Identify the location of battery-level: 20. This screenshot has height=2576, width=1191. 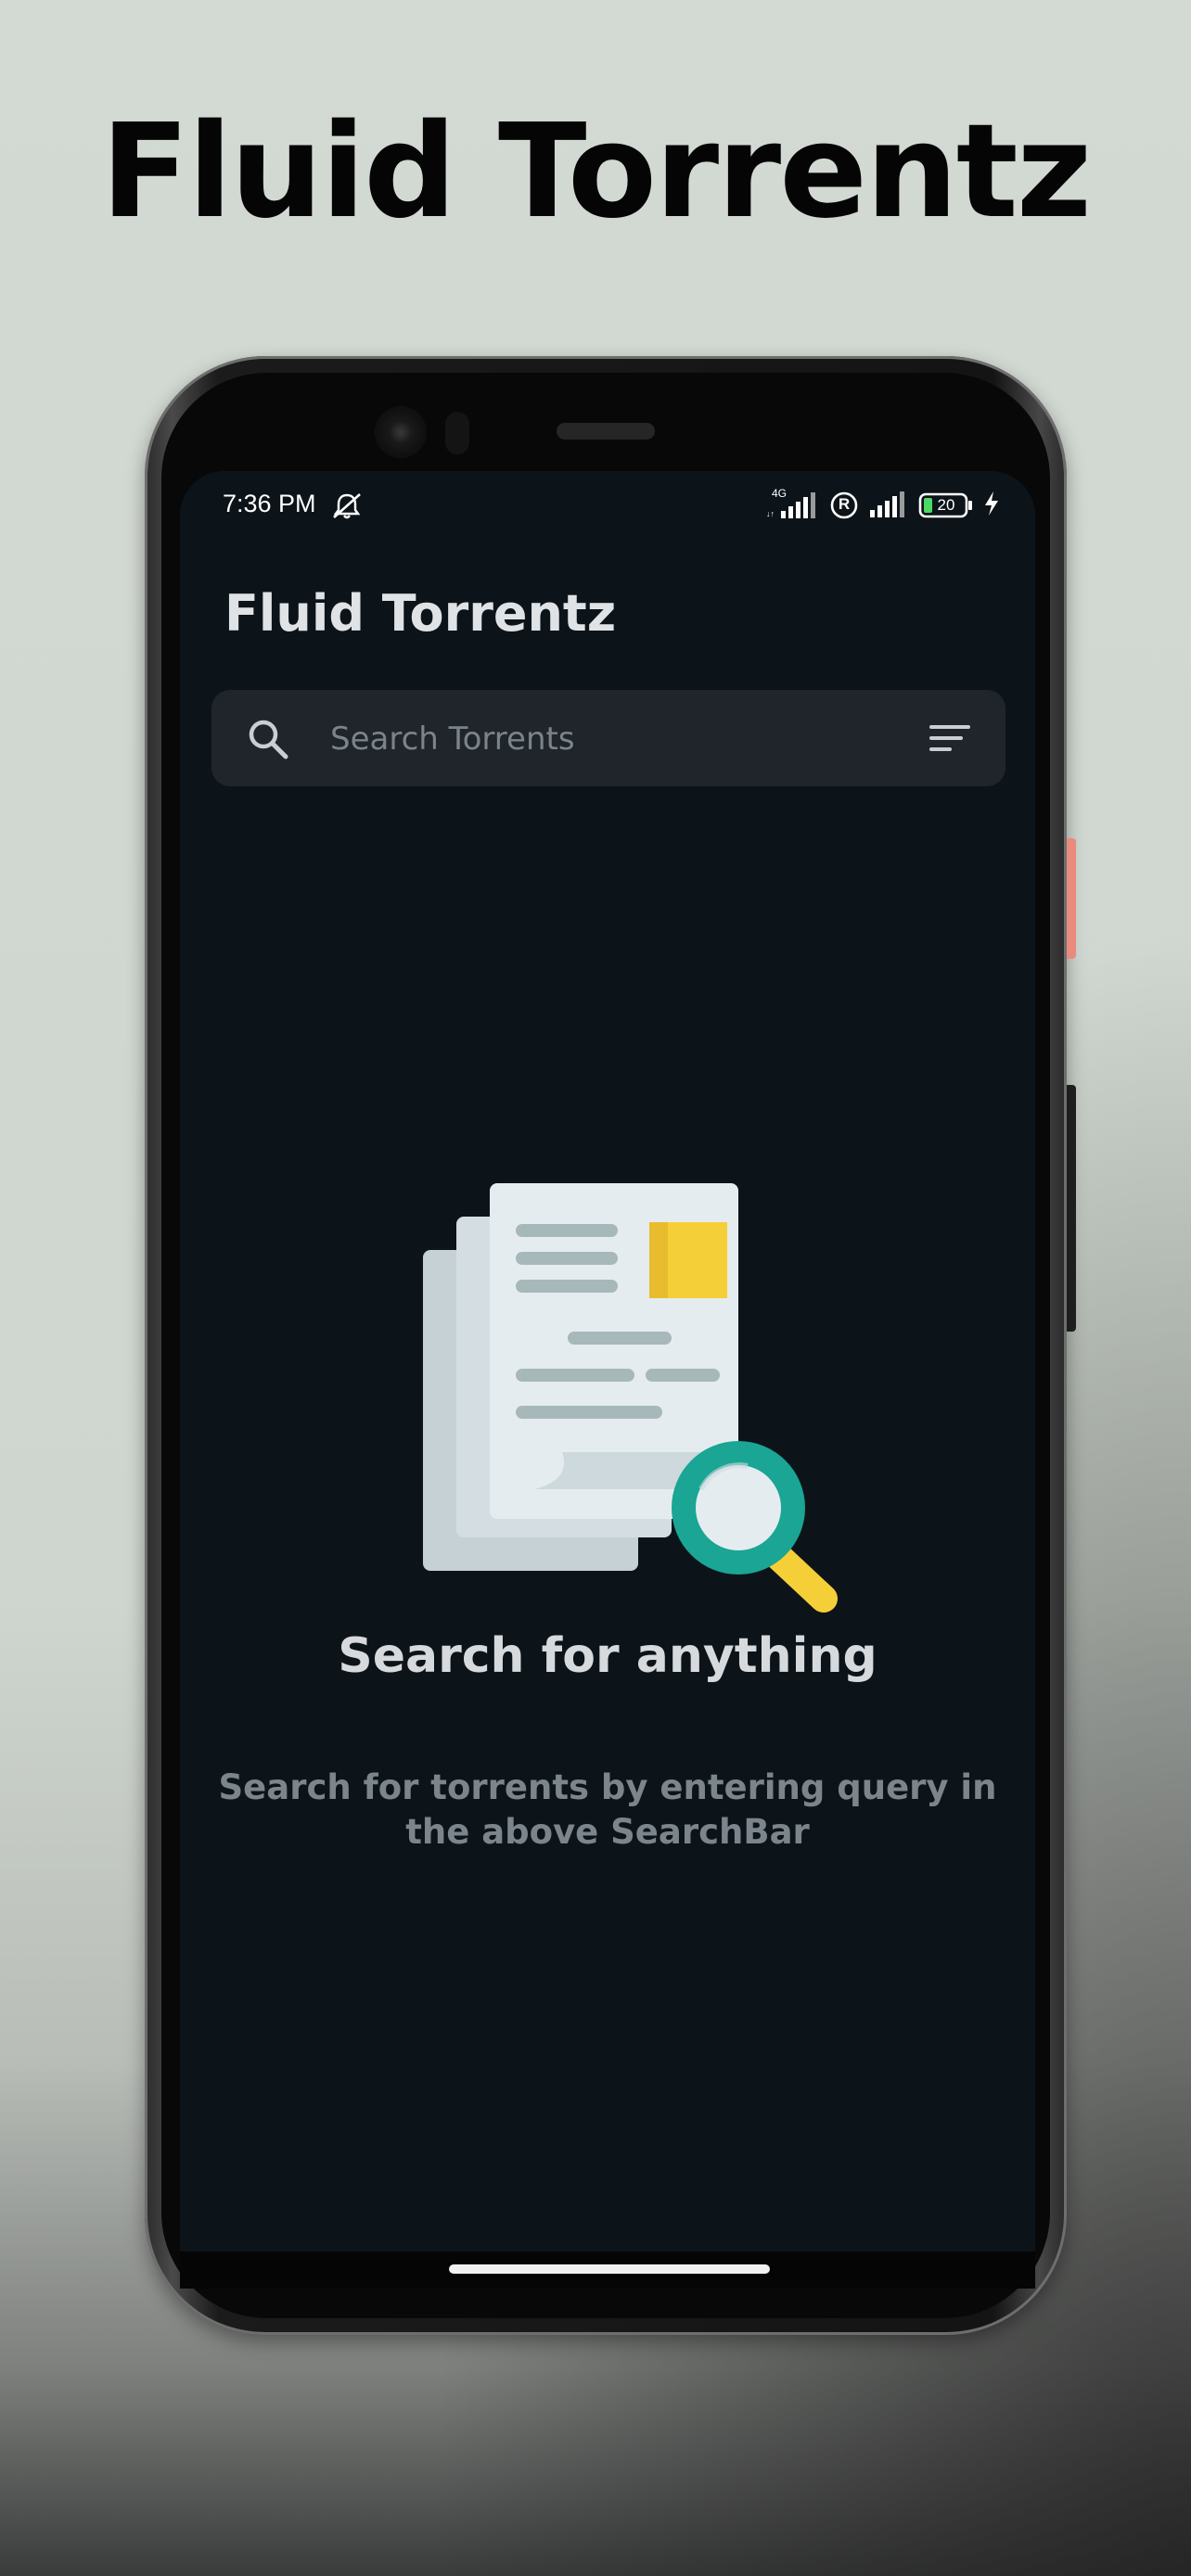
(946, 505).